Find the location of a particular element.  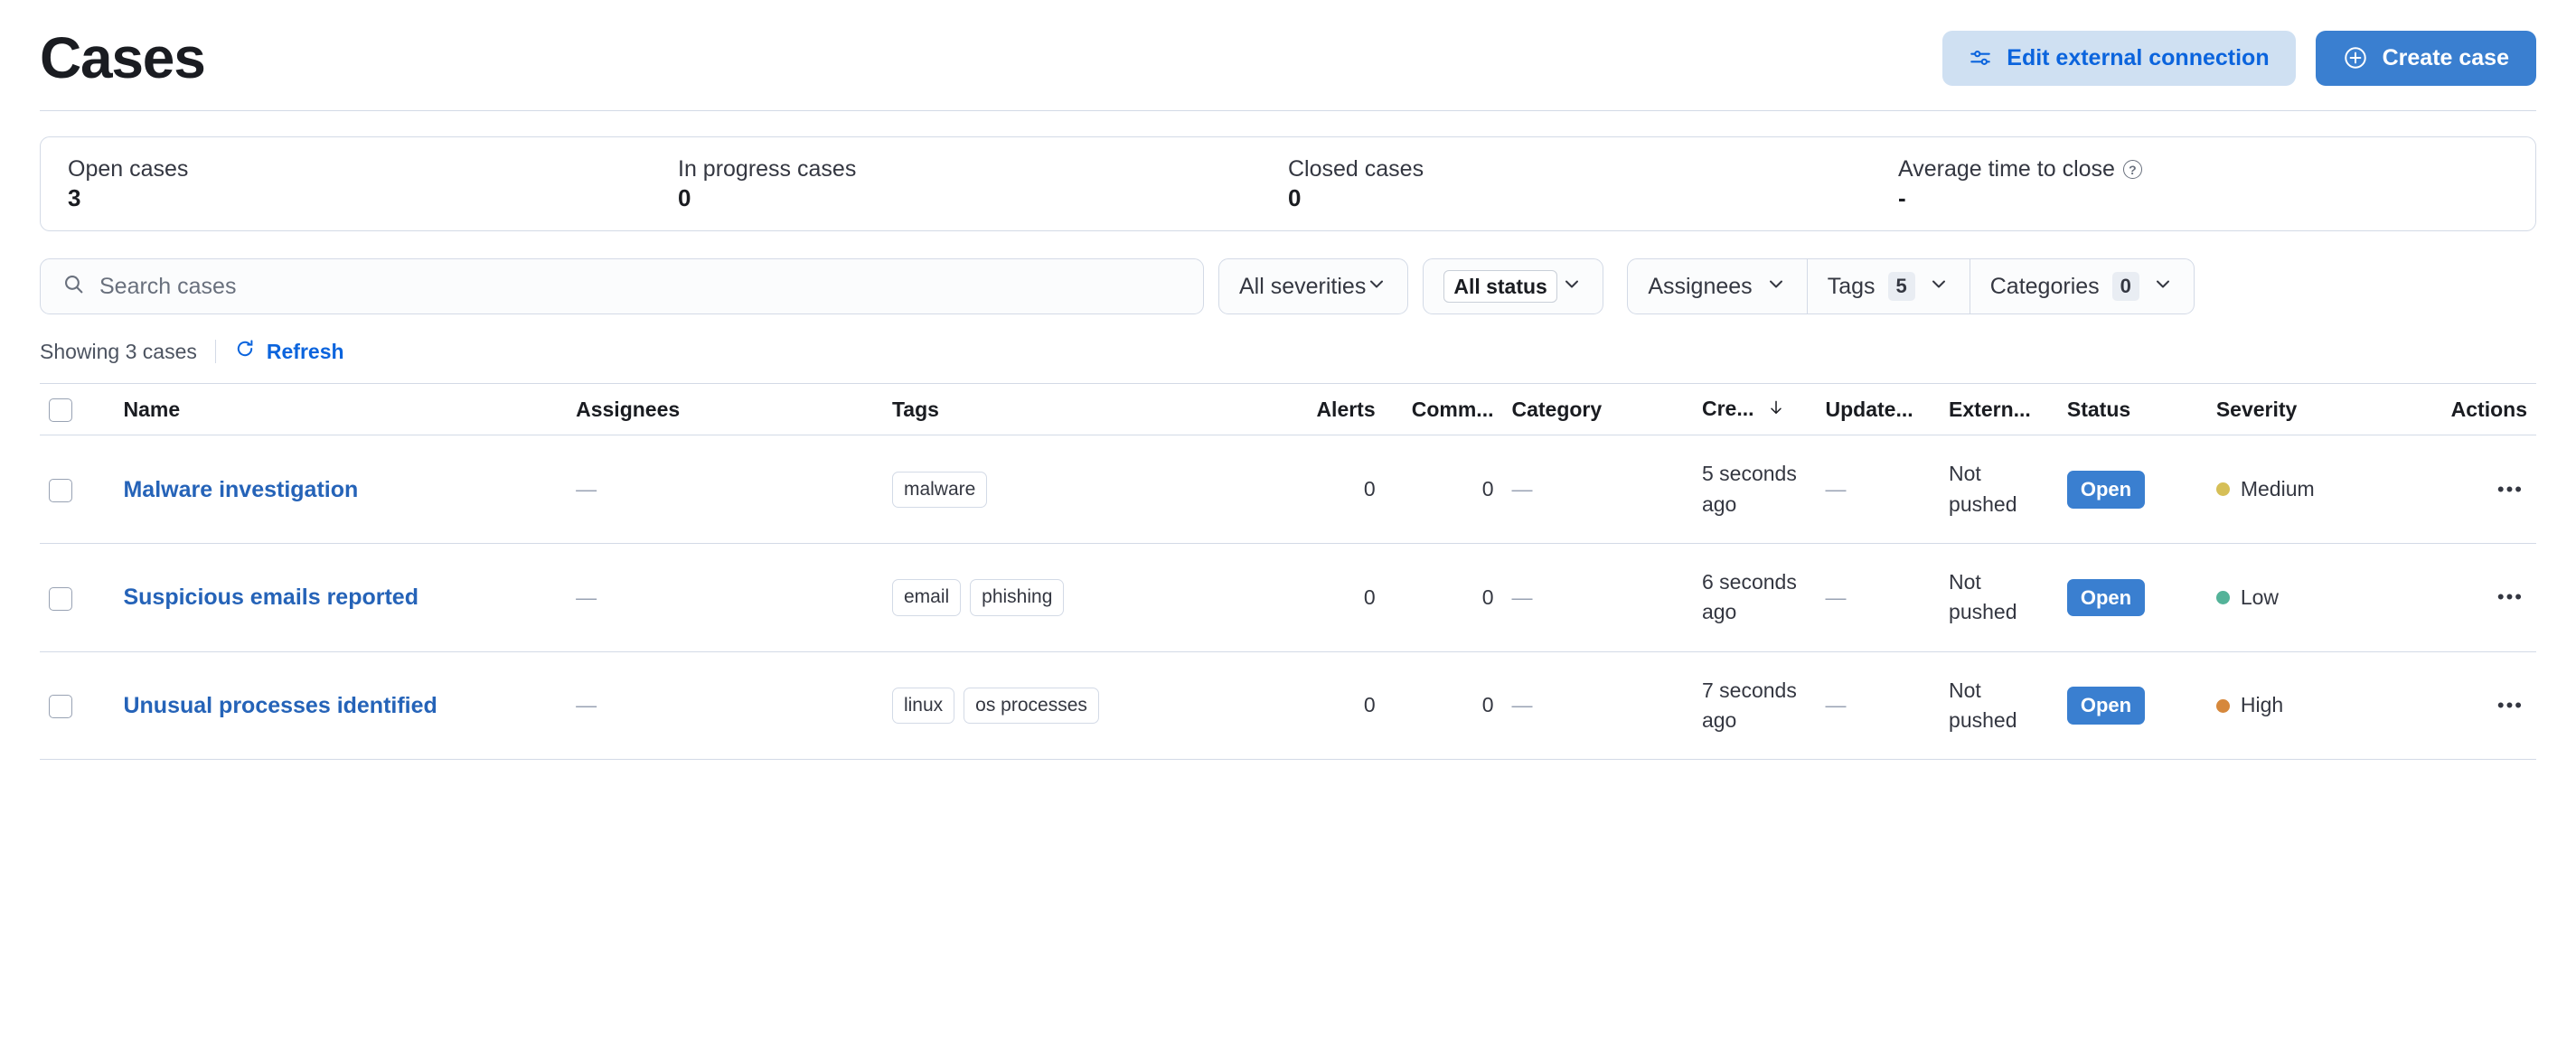

updated-cell: — is located at coordinates (1879, 597).